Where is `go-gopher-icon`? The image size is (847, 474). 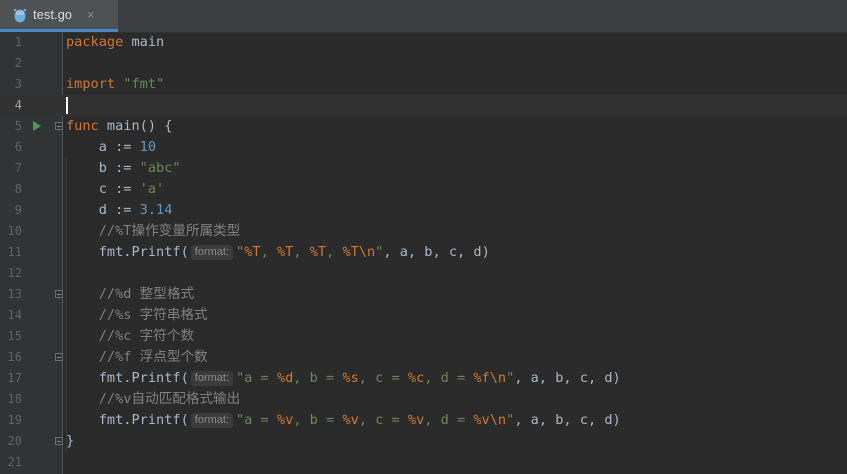
go-gopher-icon is located at coordinates (20, 15).